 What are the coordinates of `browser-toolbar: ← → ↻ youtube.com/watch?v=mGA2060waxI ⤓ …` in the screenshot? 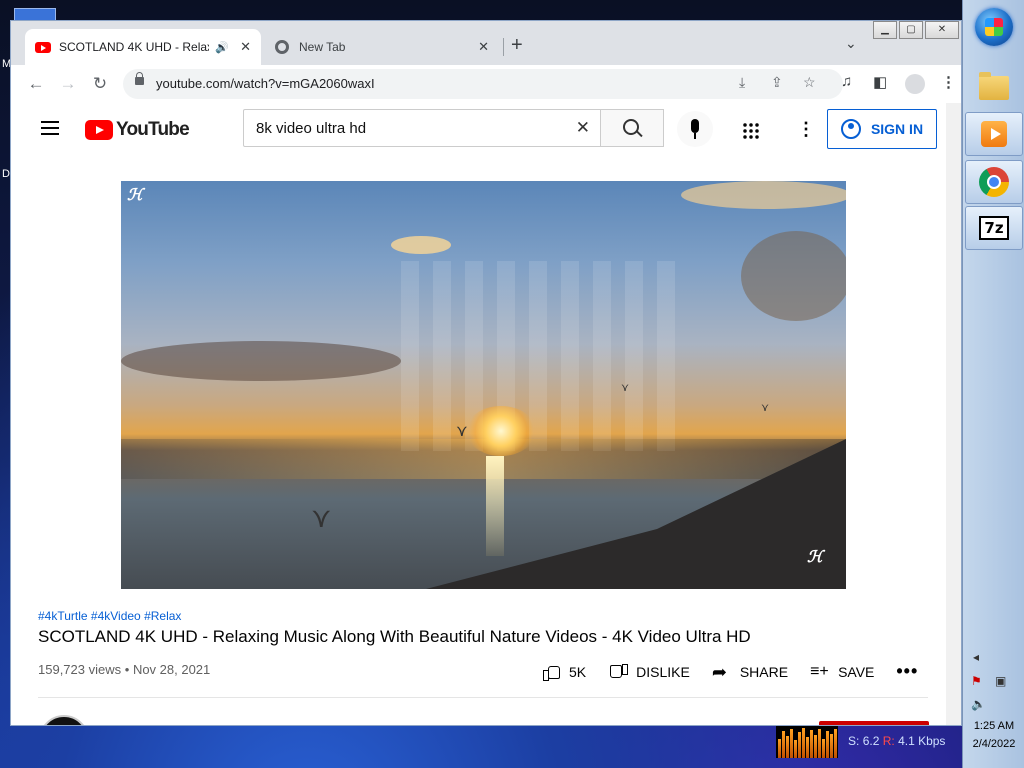 It's located at (486, 84).